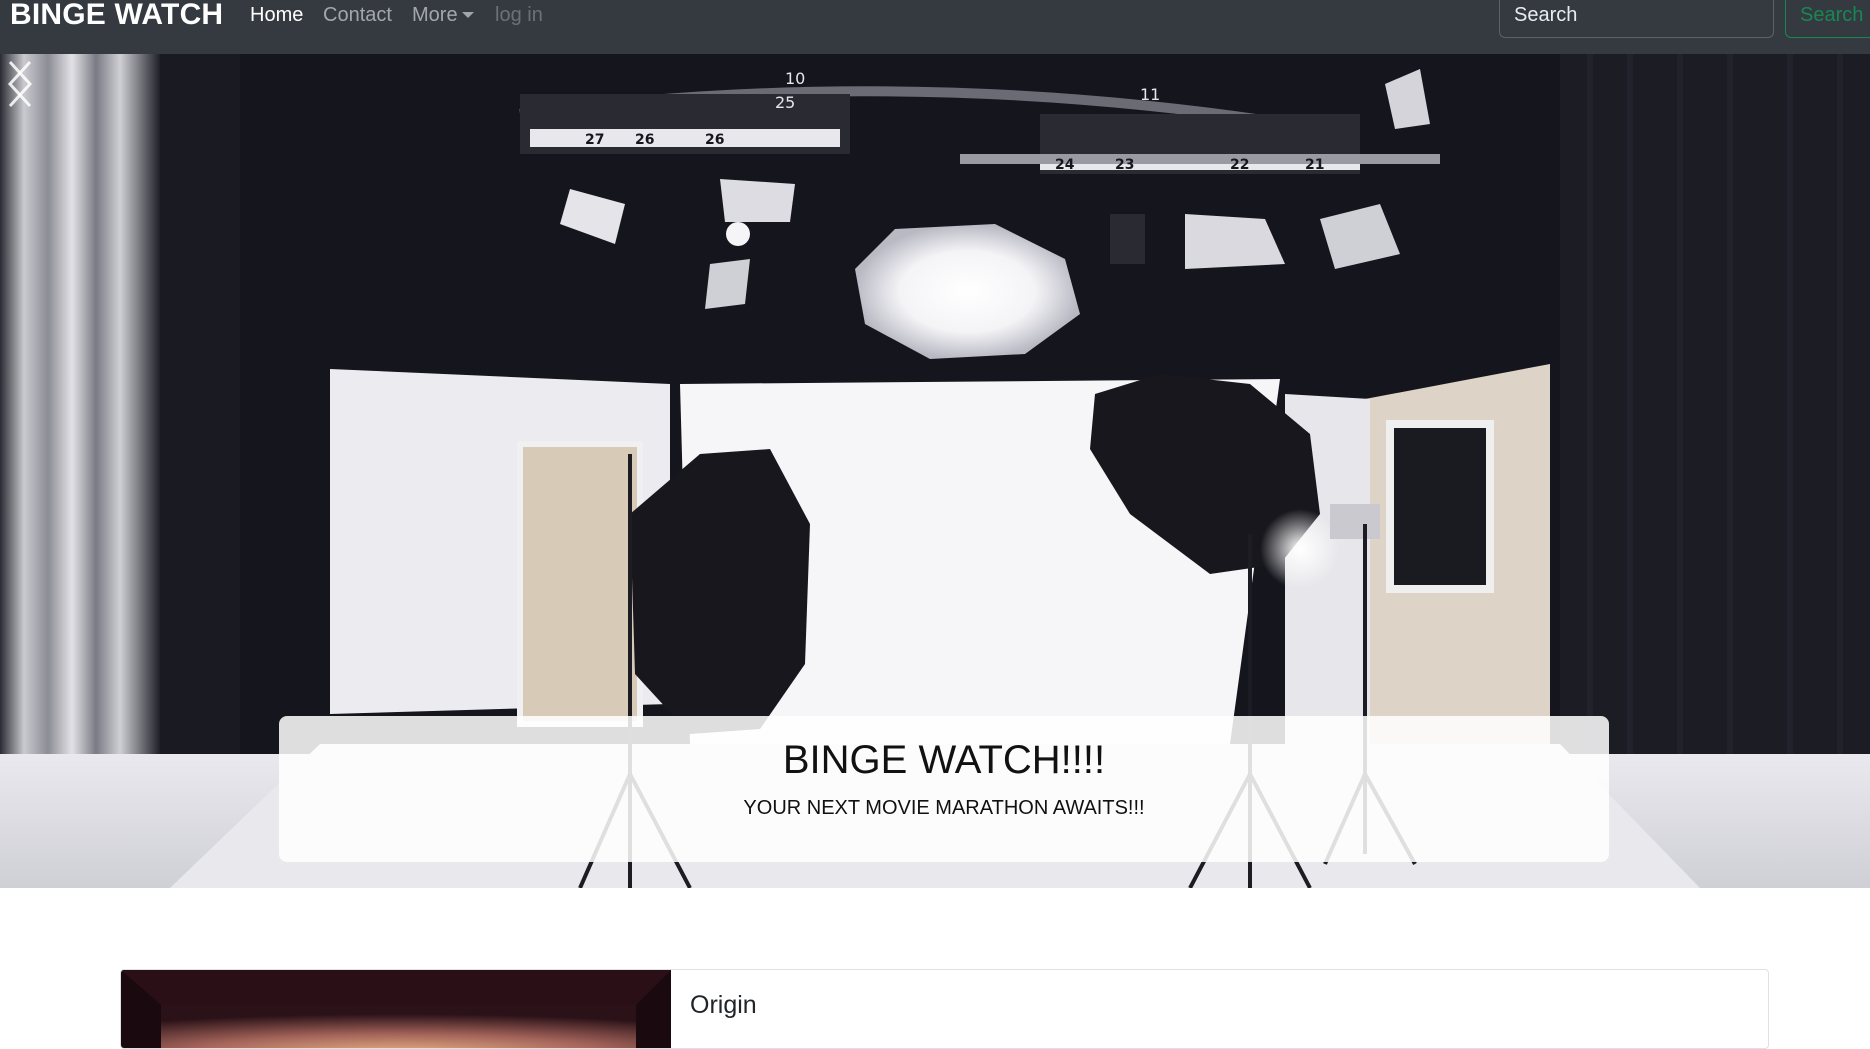 Image resolution: width=1870 pixels, height=1049 pixels. What do you see at coordinates (1065, 165) in the screenshot?
I see `rail-number: 24` at bounding box center [1065, 165].